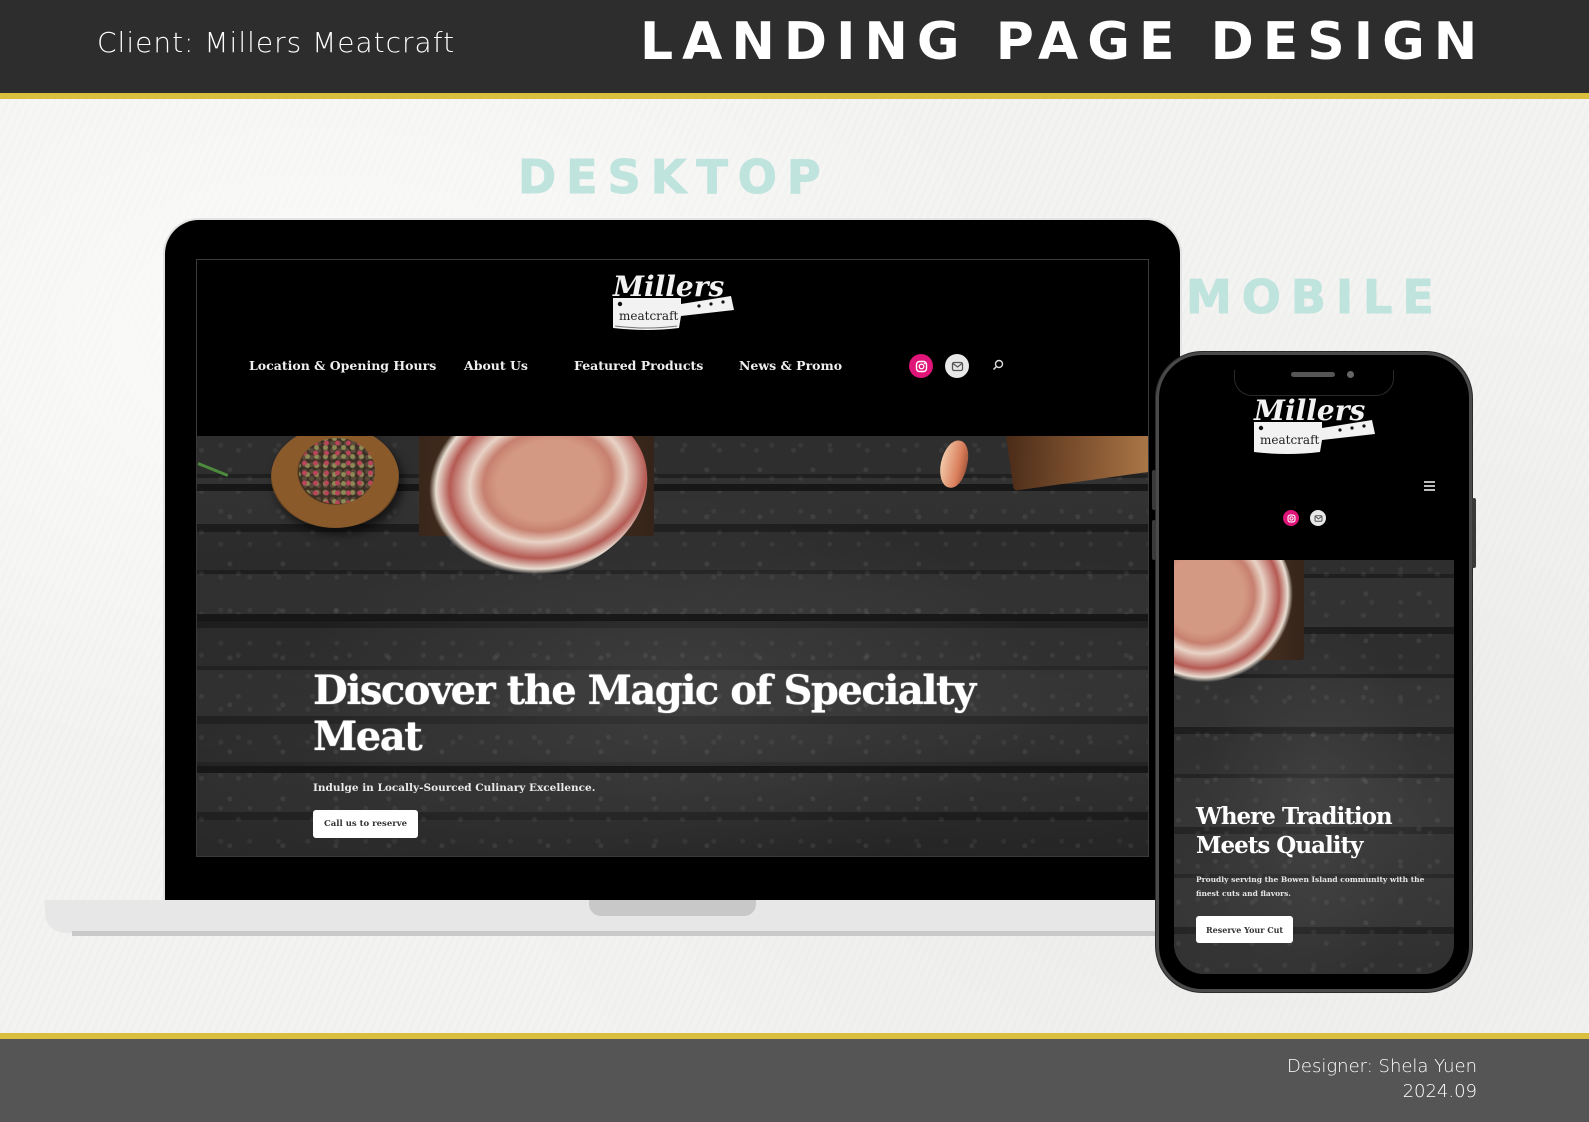  What do you see at coordinates (342, 365) in the screenshot?
I see `nav-location-hours: Location & Opening Hours` at bounding box center [342, 365].